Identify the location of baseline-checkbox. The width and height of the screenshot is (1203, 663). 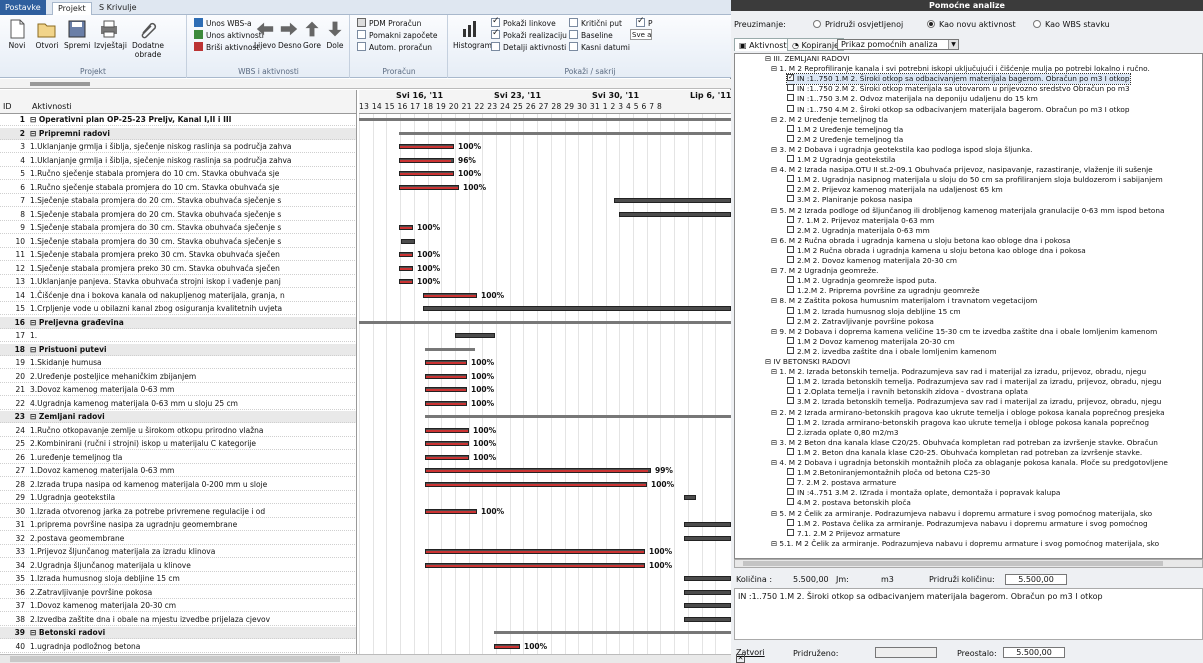
(573, 34).